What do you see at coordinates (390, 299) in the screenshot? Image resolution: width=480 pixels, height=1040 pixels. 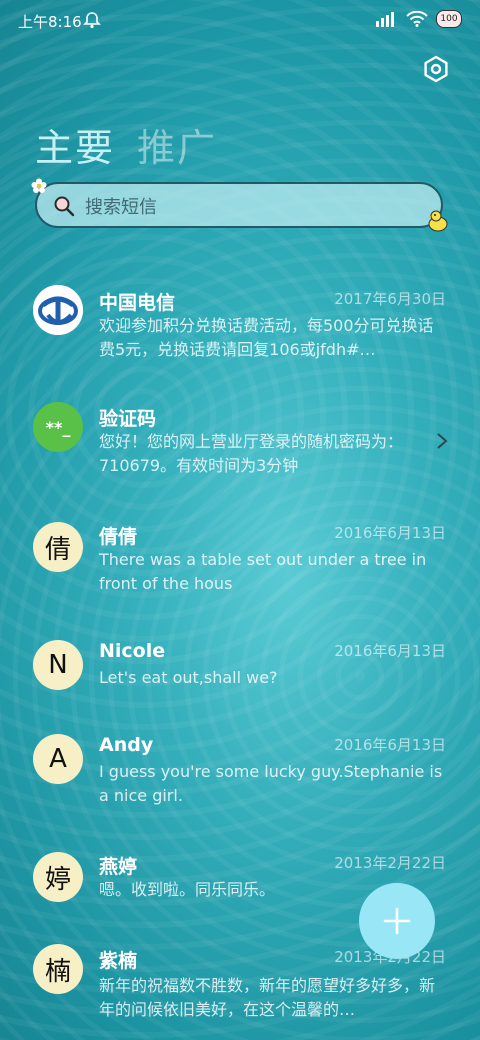 I see `message-date: 2017年6月30日` at bounding box center [390, 299].